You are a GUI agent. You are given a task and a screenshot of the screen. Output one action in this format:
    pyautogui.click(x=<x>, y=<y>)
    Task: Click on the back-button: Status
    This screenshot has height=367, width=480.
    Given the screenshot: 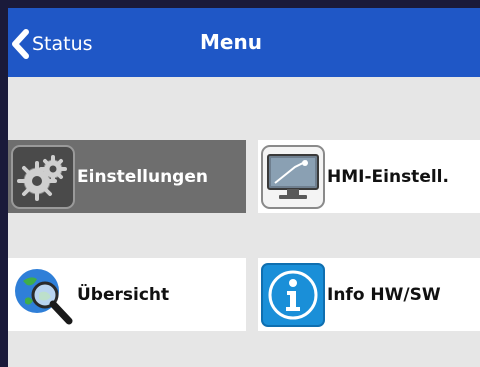 What is the action you would take?
    pyautogui.click(x=51, y=44)
    